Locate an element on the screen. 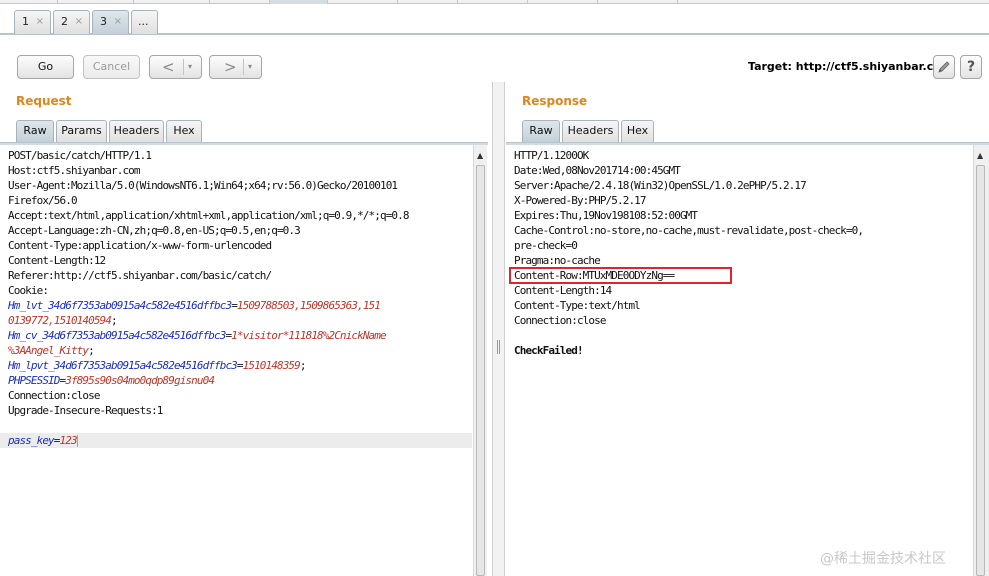 The width and height of the screenshot is (989, 576). pencil-icon is located at coordinates (944, 67).